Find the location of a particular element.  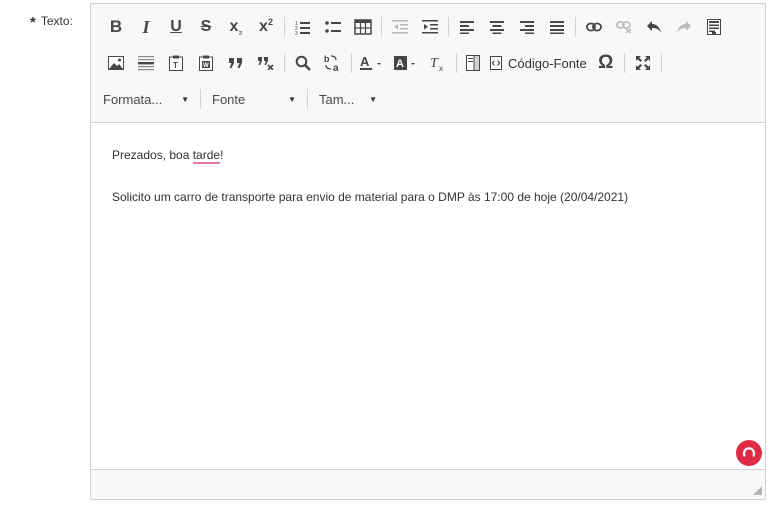

link-button is located at coordinates (594, 27).